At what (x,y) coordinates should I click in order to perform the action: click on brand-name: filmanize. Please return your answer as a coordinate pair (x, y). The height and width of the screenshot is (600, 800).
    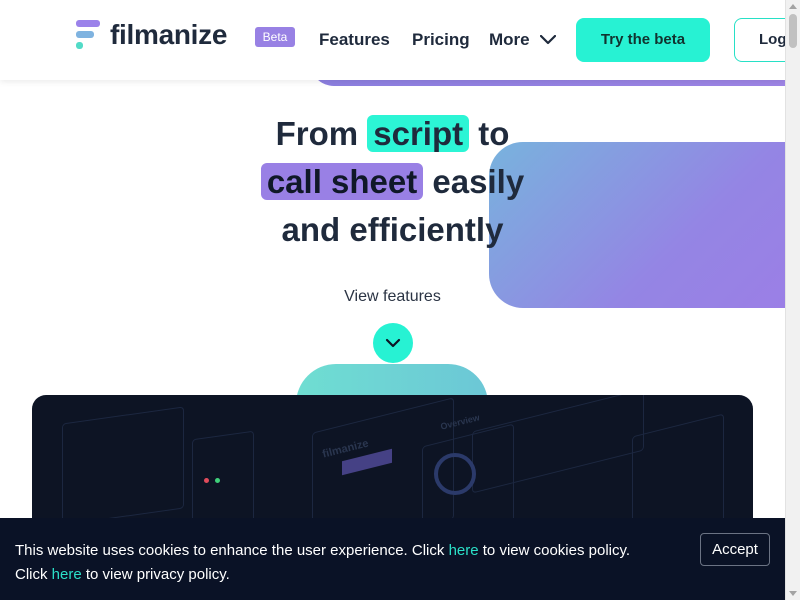
    Looking at the image, I should click on (169, 34).